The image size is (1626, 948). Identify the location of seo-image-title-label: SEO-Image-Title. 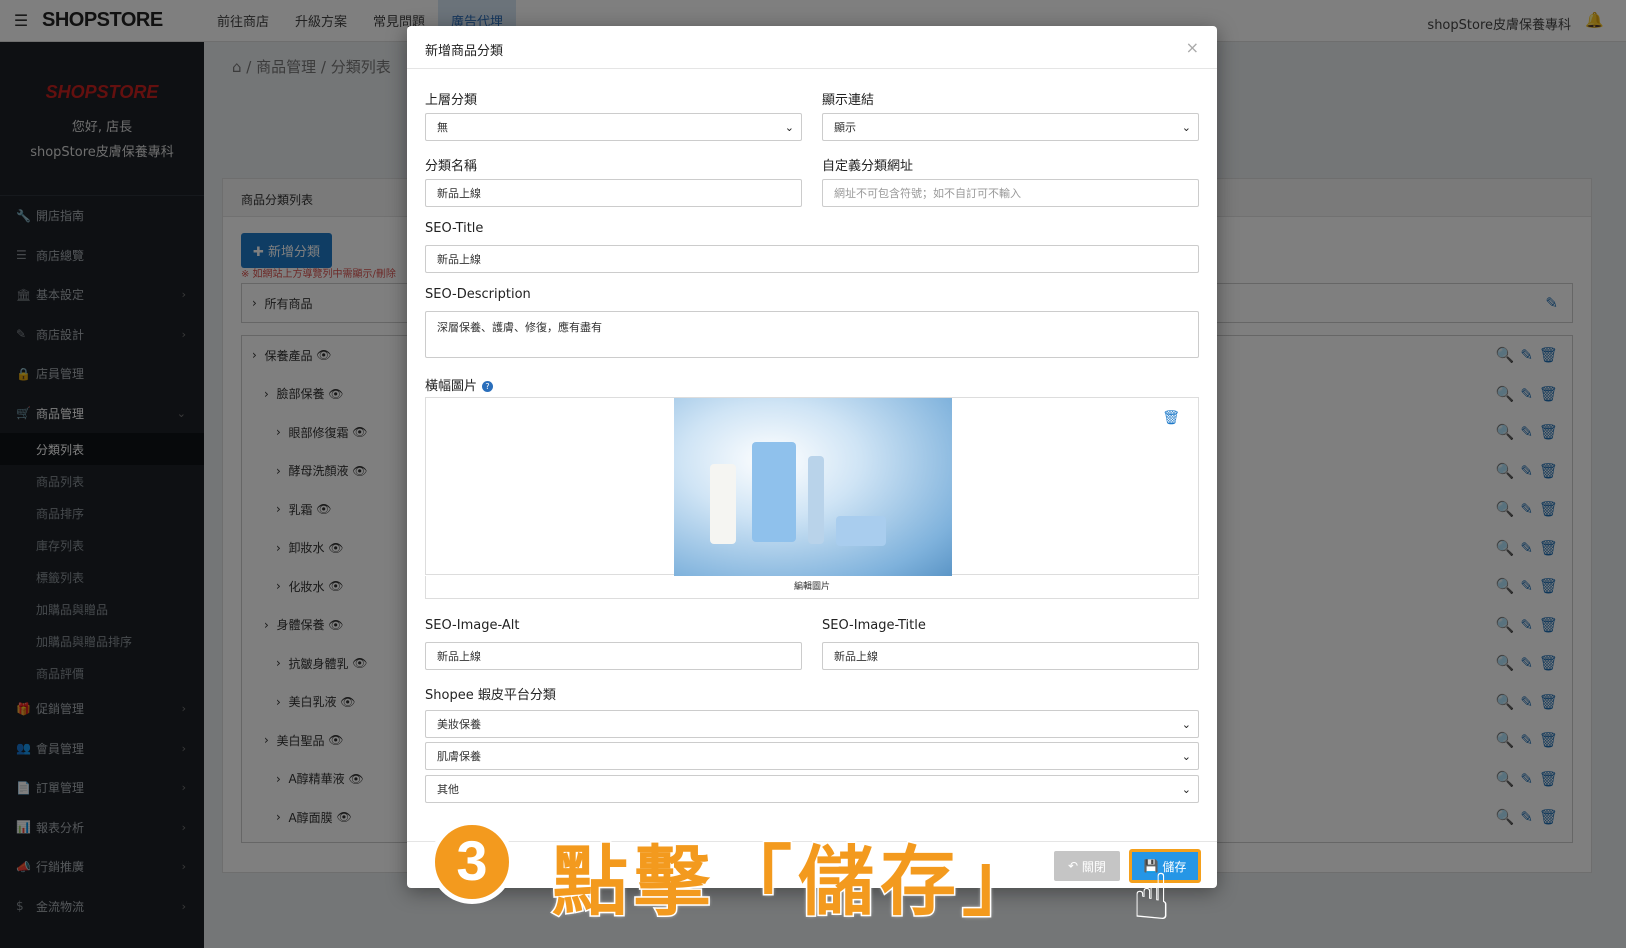
(874, 625).